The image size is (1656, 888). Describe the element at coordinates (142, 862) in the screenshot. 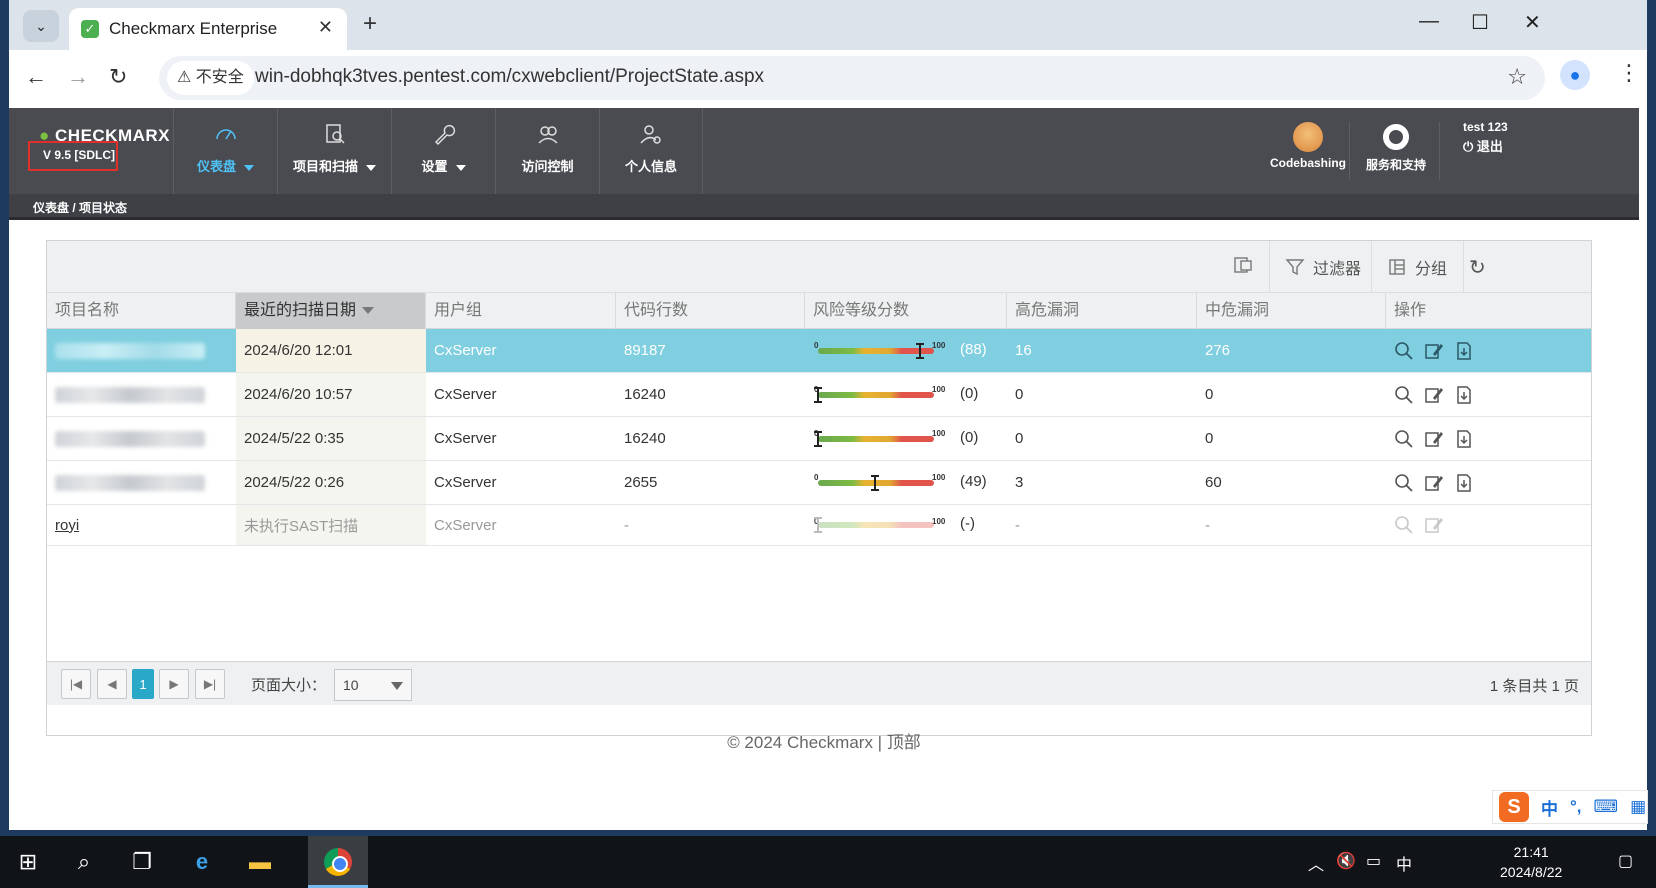

I see `task-view-icon: ❐` at that location.